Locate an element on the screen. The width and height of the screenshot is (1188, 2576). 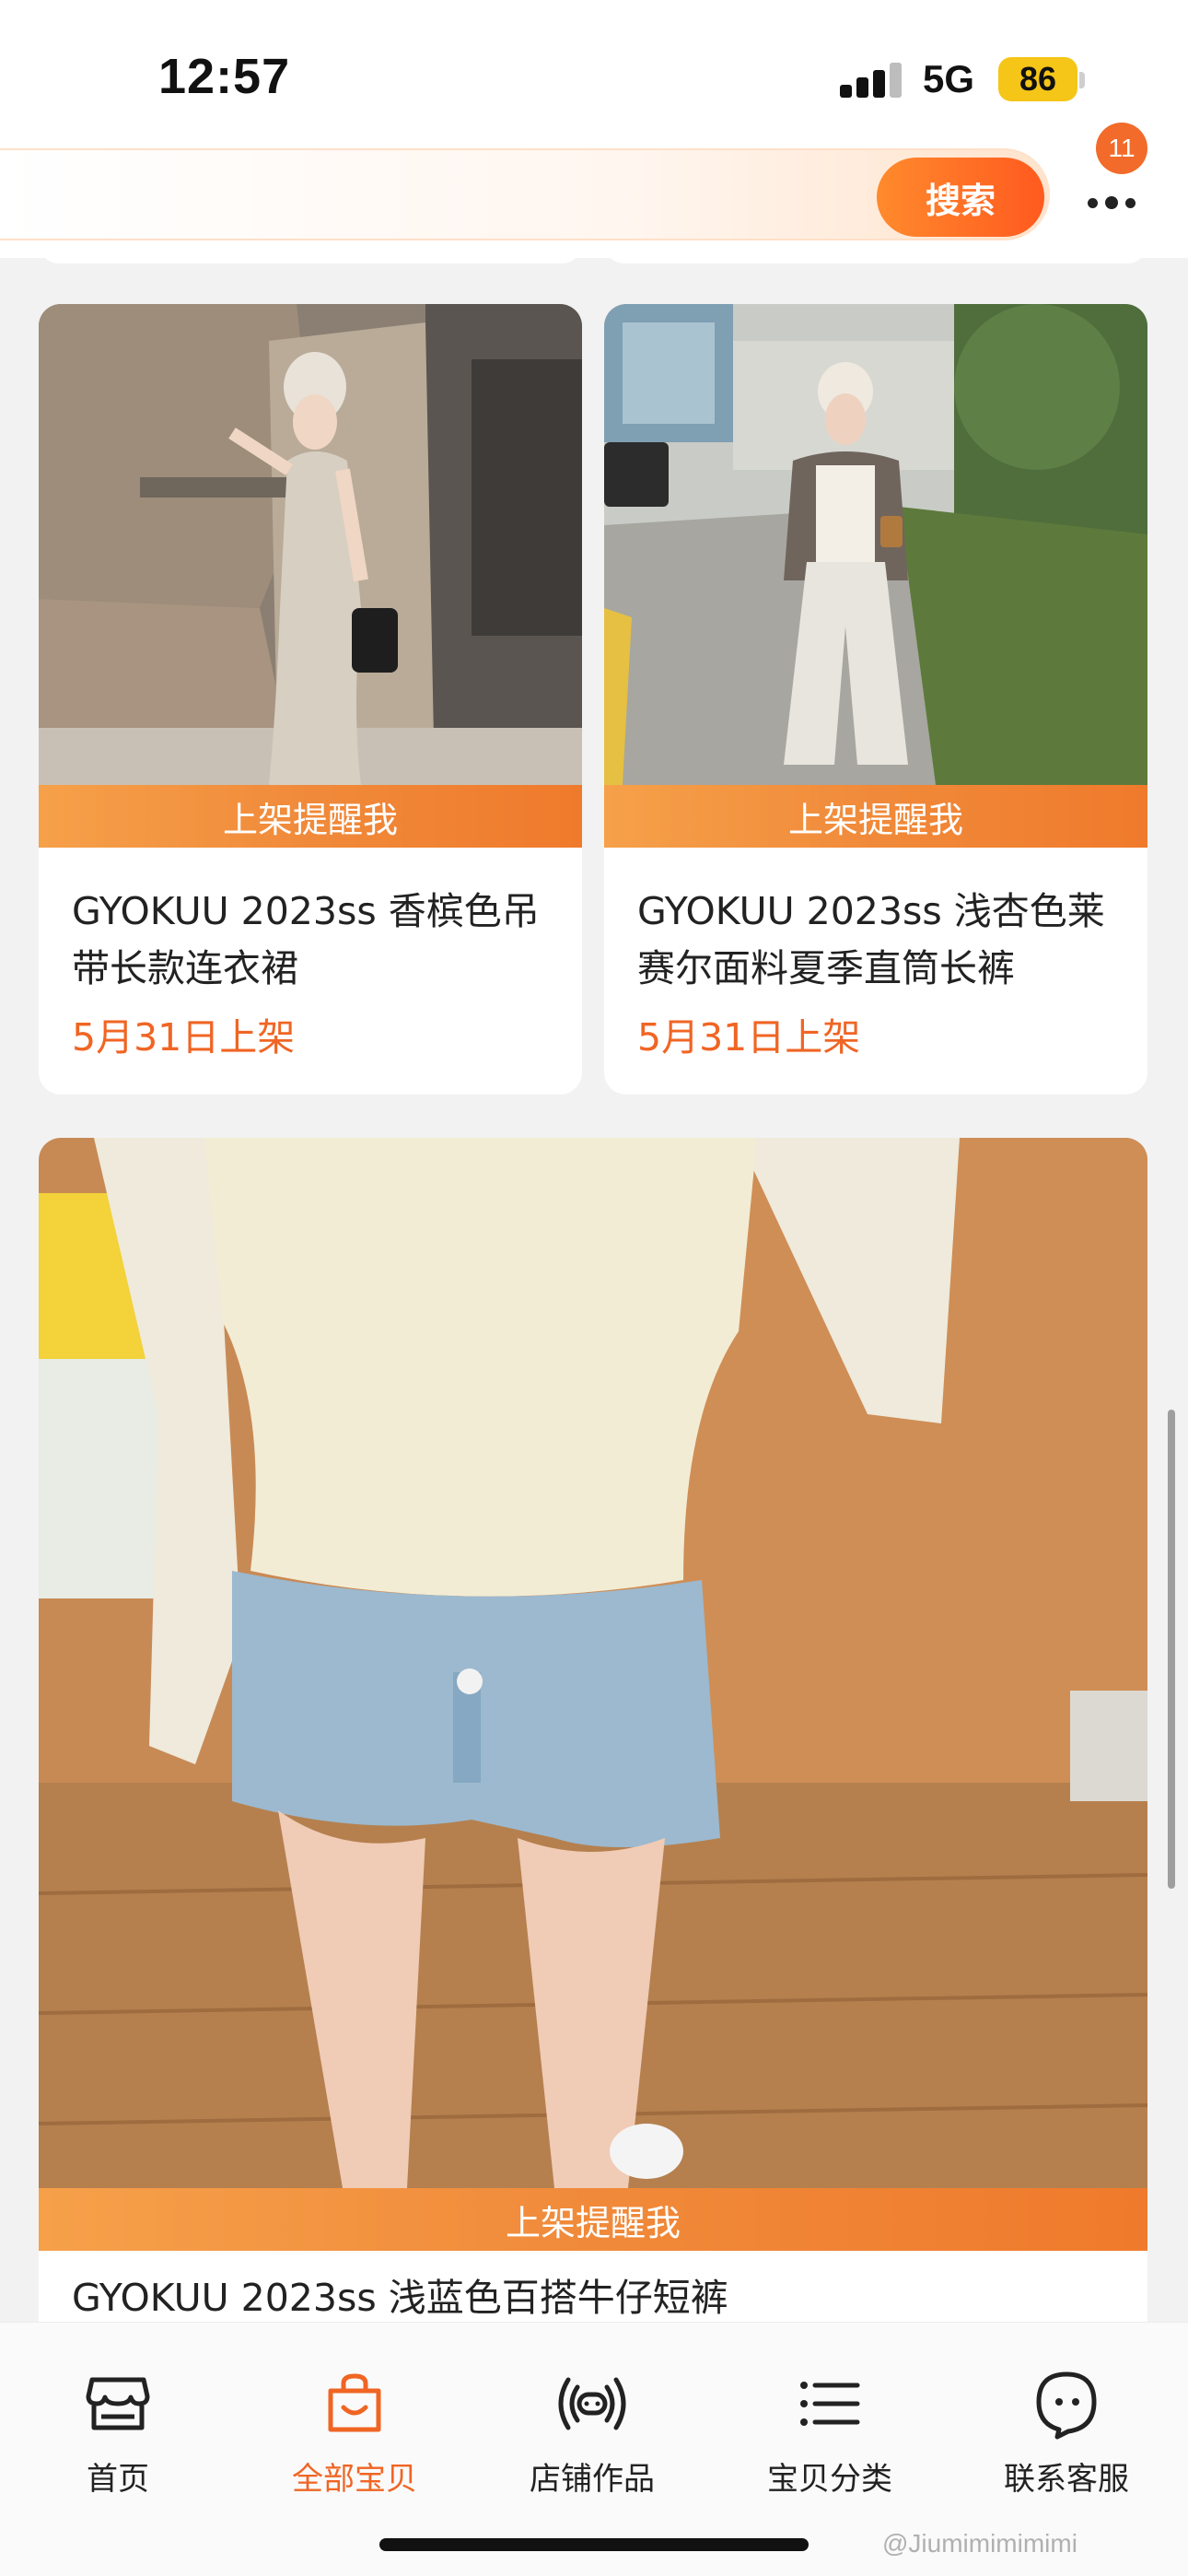
scrollbar is located at coordinates (1171, 1649).